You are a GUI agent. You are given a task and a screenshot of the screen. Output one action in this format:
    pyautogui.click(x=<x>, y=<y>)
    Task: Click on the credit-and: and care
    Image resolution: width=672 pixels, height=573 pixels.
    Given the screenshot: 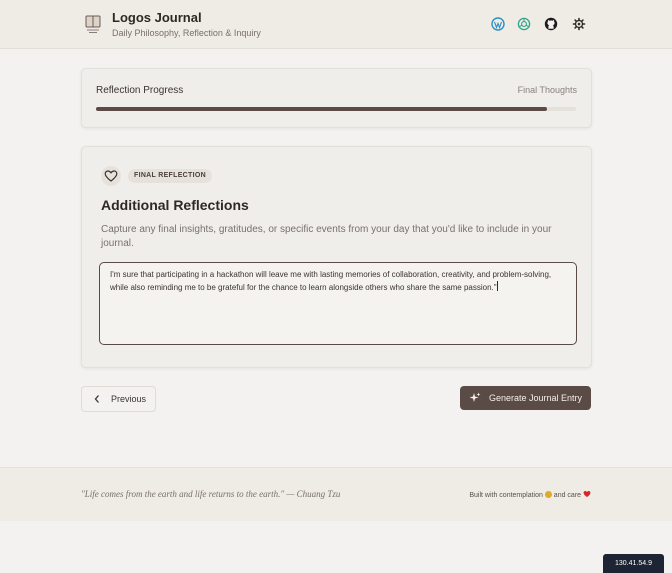 What is the action you would take?
    pyautogui.click(x=567, y=495)
    